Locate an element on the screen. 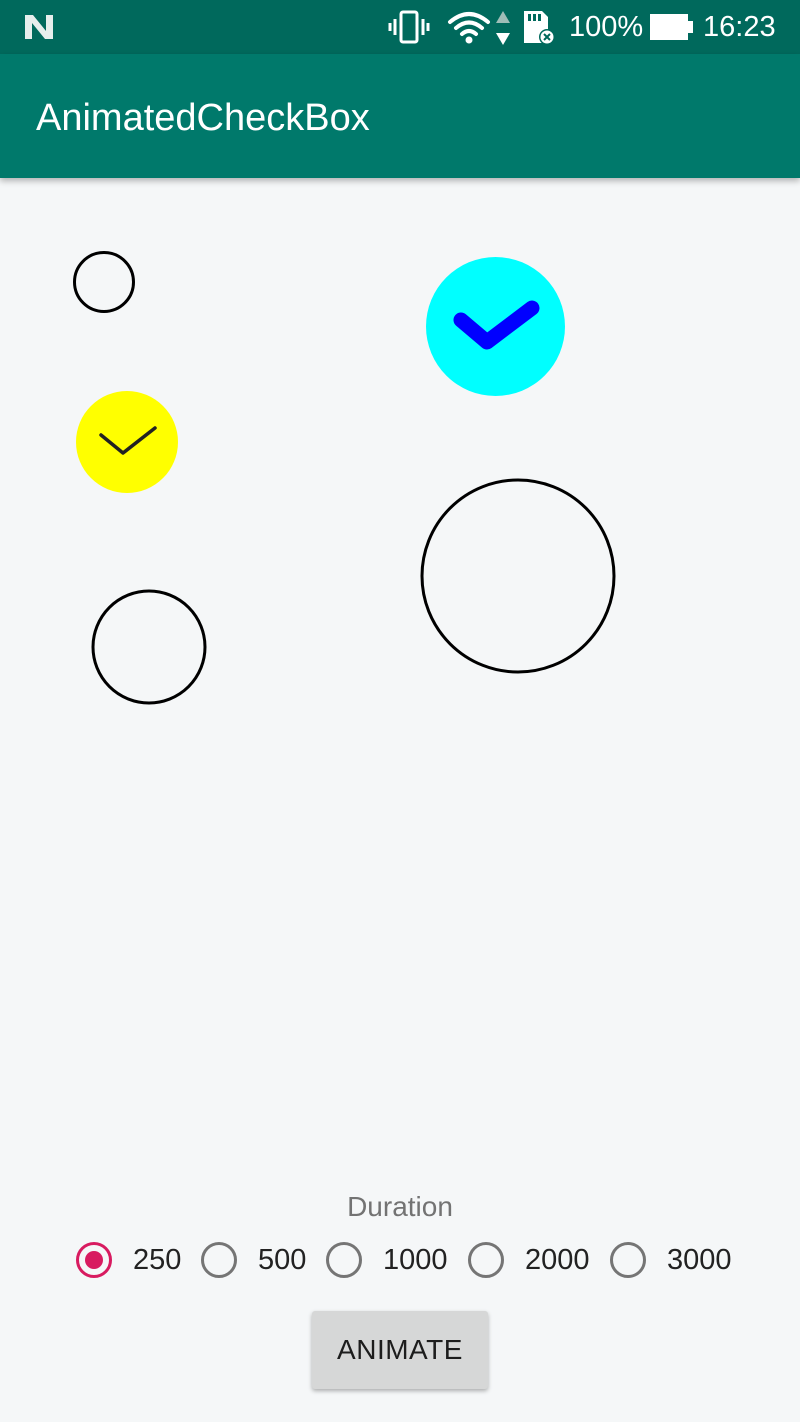  duration-radio-group: 250 500 1000 2000 3000 is located at coordinates (400, 1263).